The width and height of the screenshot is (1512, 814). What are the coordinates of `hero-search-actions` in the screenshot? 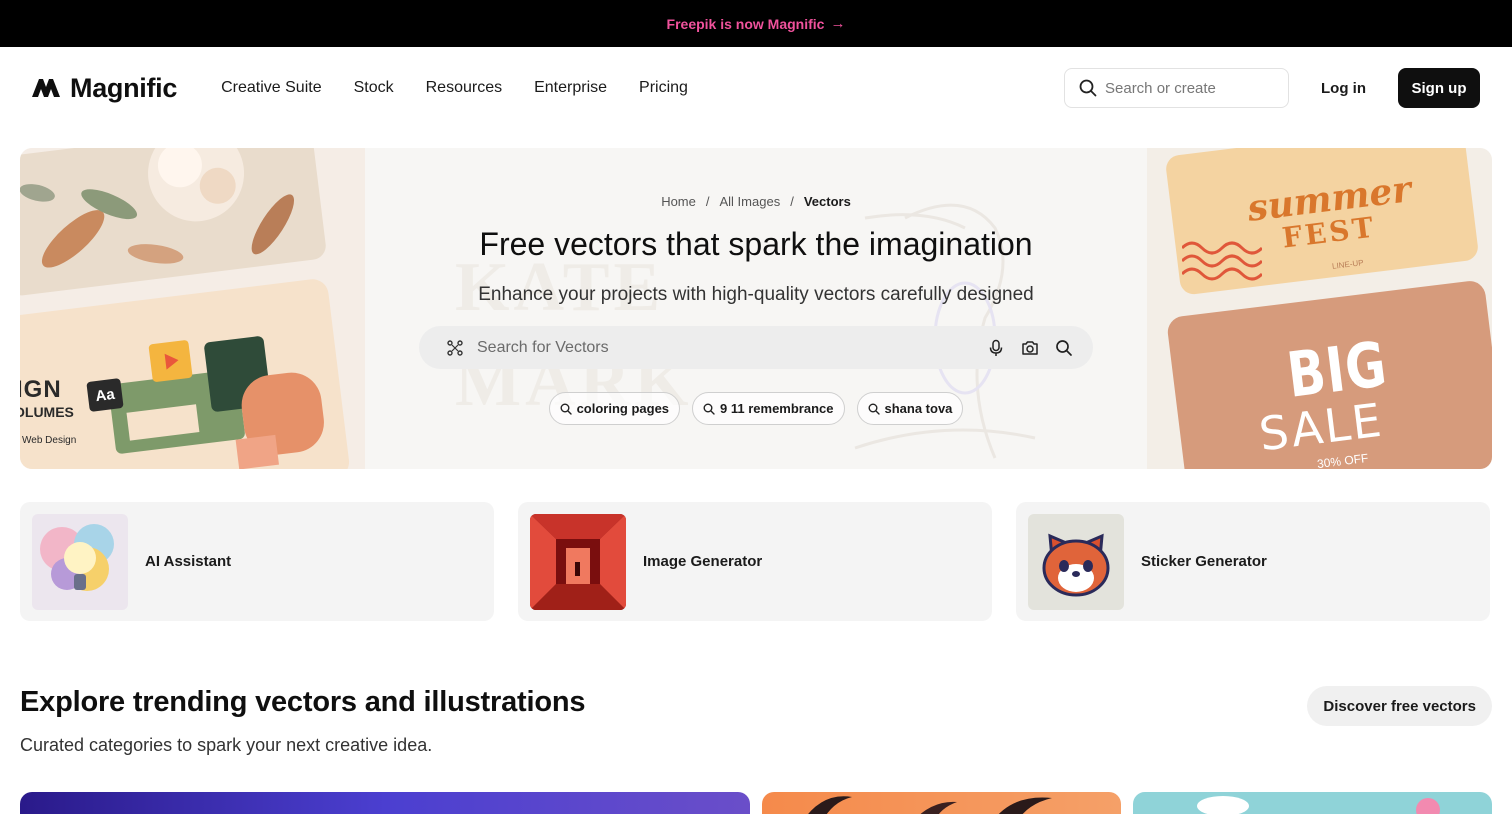 It's located at (1030, 348).